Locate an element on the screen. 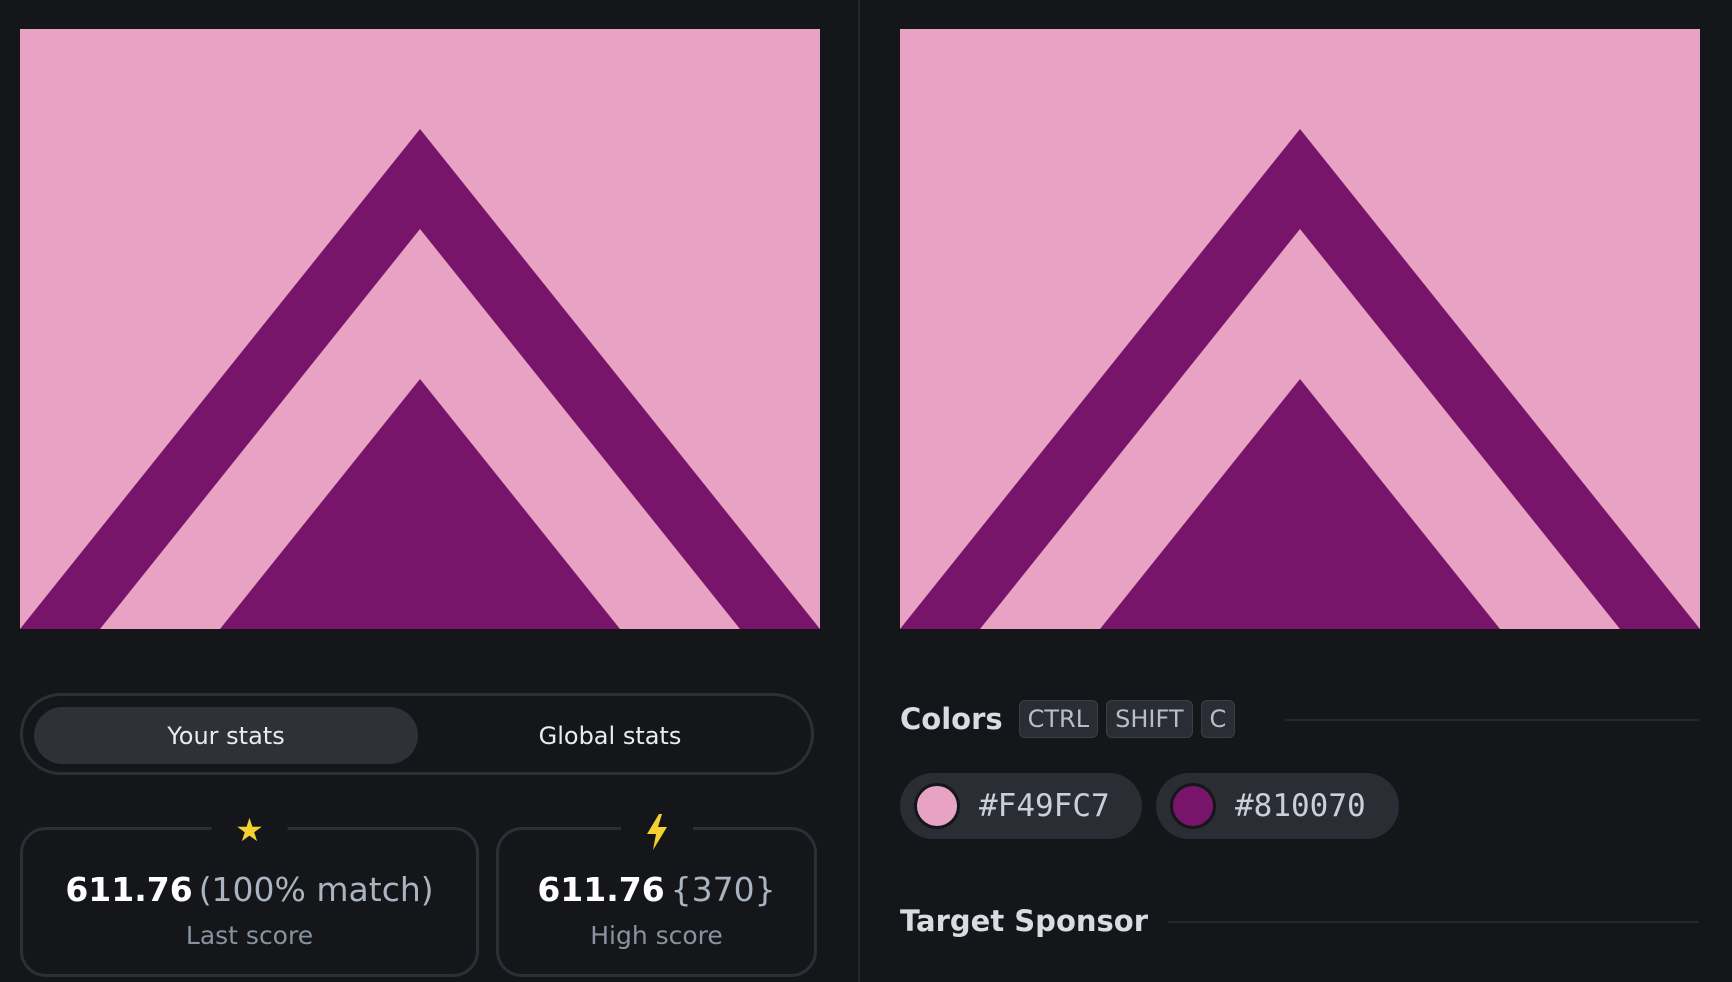 This screenshot has width=1732, height=982. color-swatch-purple: #810070 is located at coordinates (1277, 806).